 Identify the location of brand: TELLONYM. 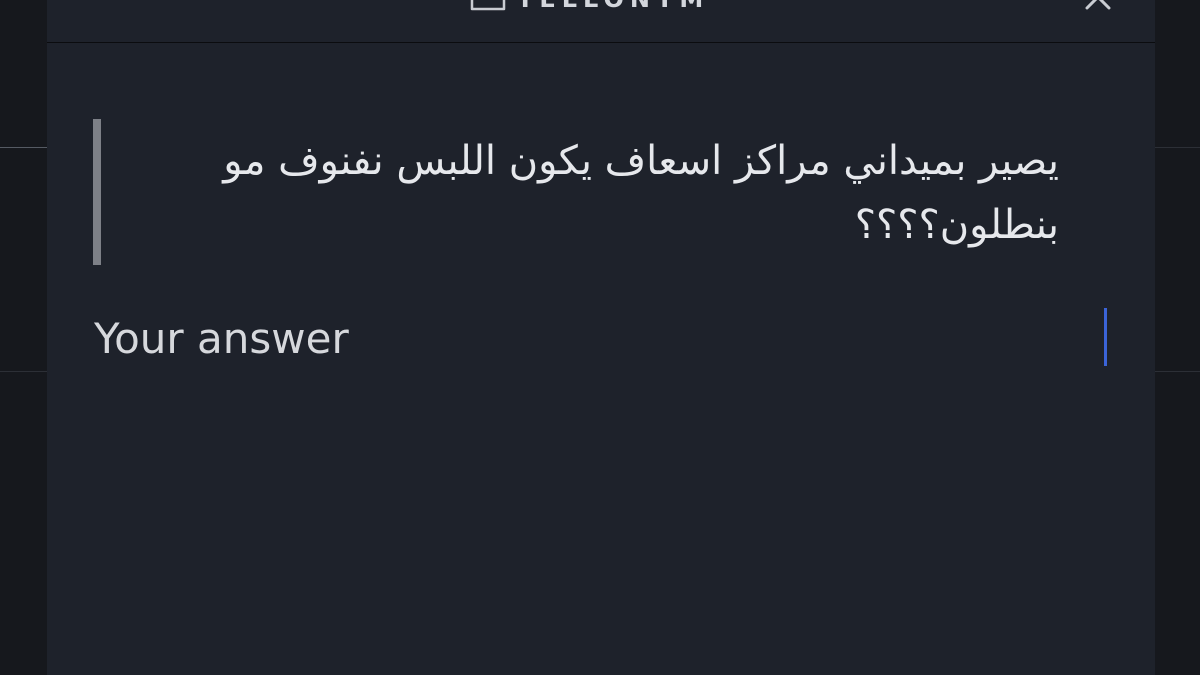
(589, 7).